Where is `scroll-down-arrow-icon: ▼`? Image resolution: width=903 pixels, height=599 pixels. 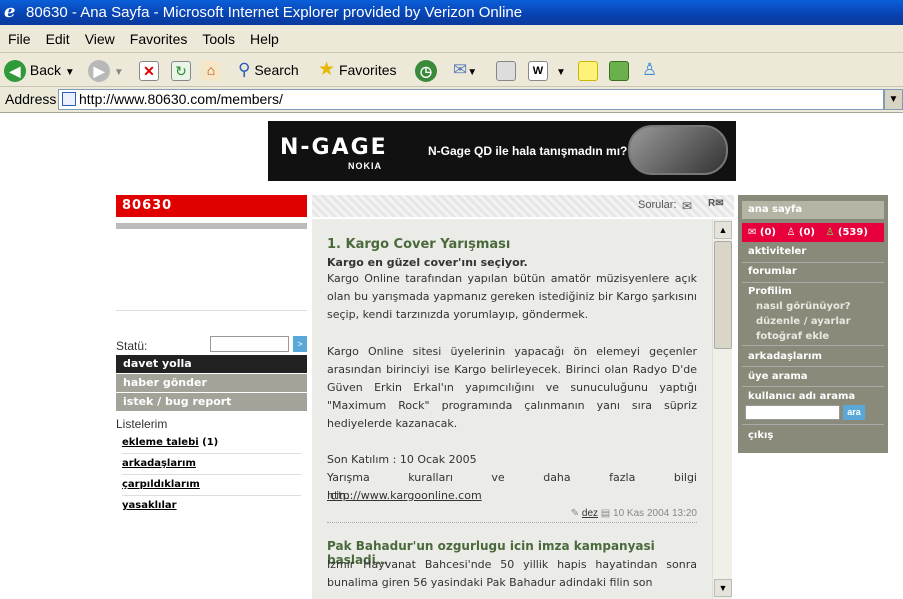
scroll-down-arrow-icon: ▼ is located at coordinates (723, 588).